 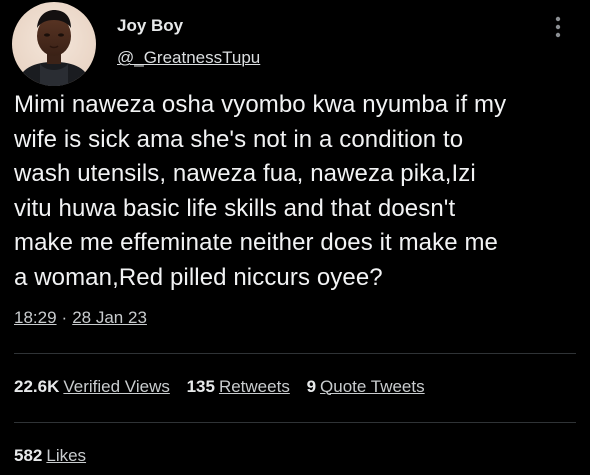 I want to click on retweets-label: Retweets, so click(x=254, y=386).